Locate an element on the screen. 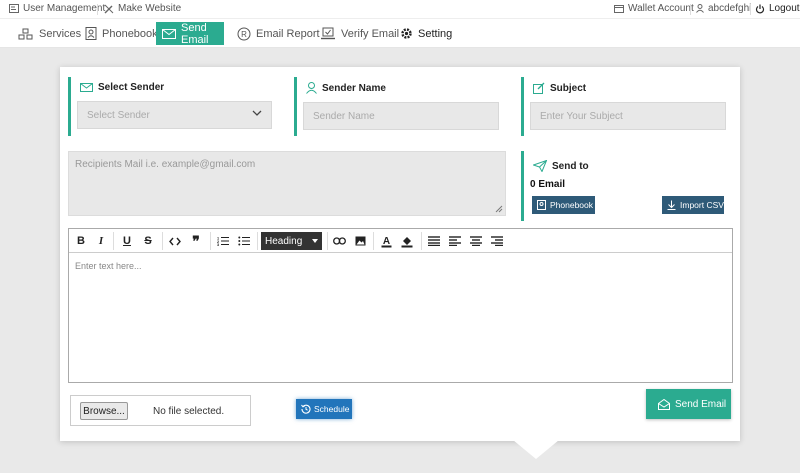 This screenshot has width=800, height=473. nav-email-report-label: Email Report is located at coordinates (288, 33).